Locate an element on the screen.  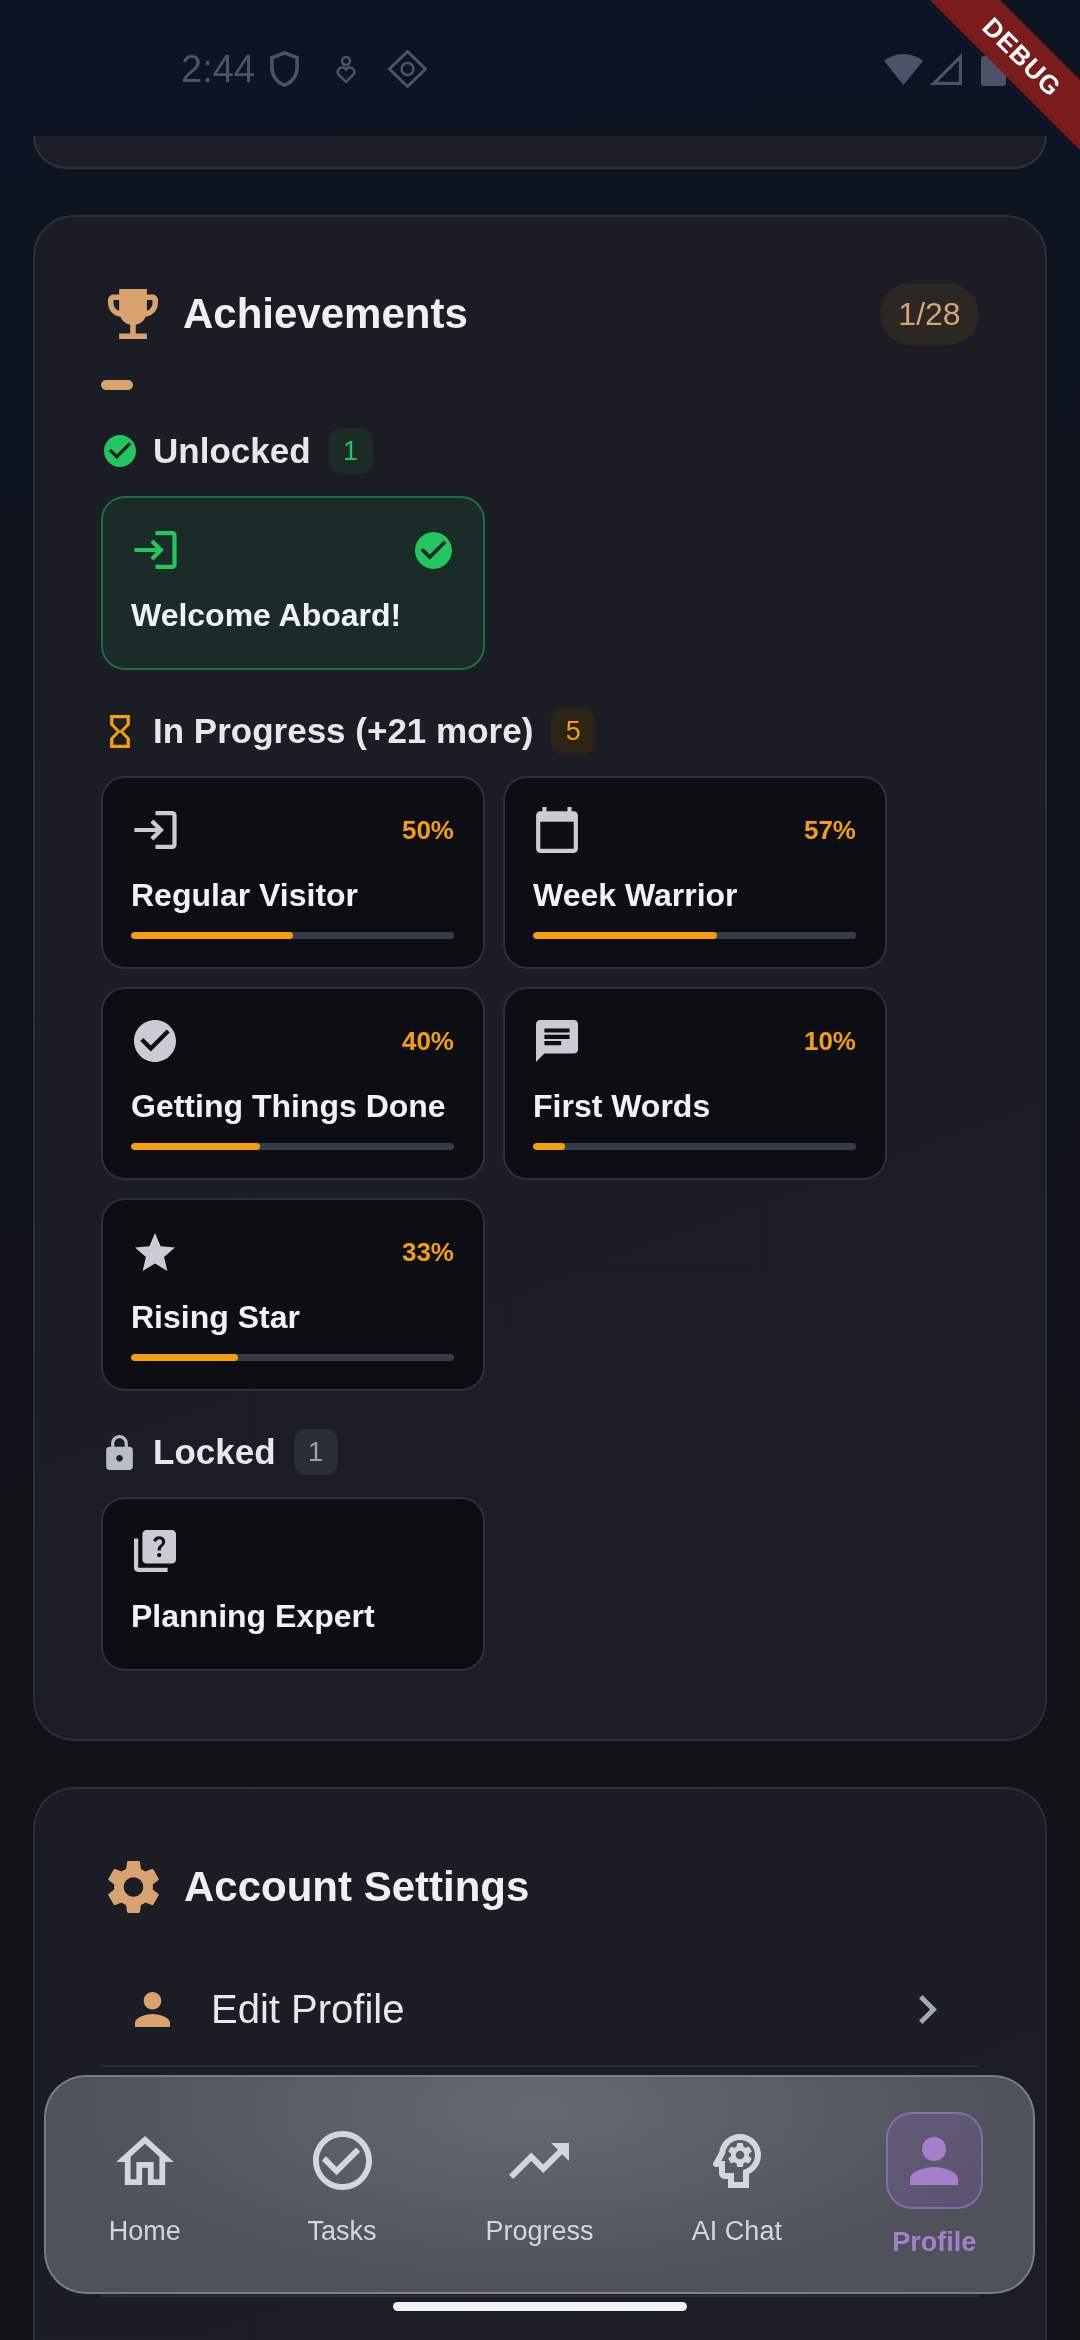
achievement-title: Rising Star is located at coordinates (216, 1317).